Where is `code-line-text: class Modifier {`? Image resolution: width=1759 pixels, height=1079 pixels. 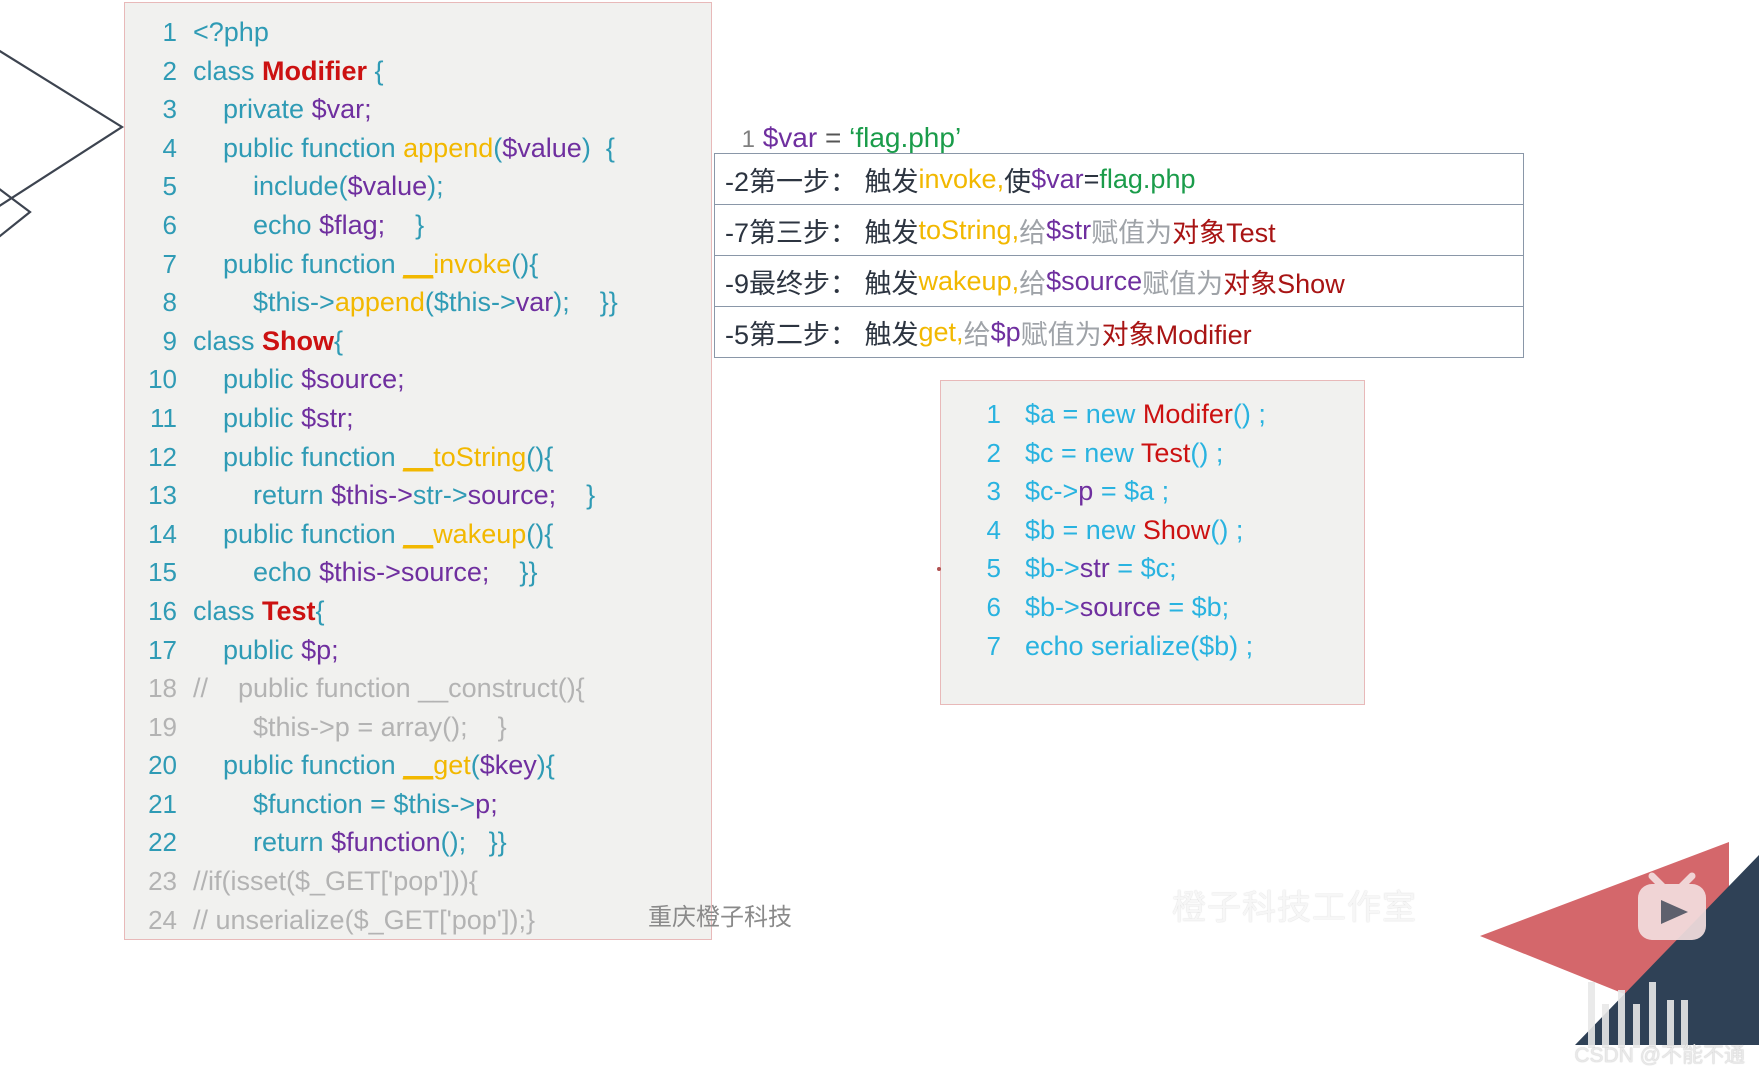 code-line-text: class Modifier { is located at coordinates (452, 71).